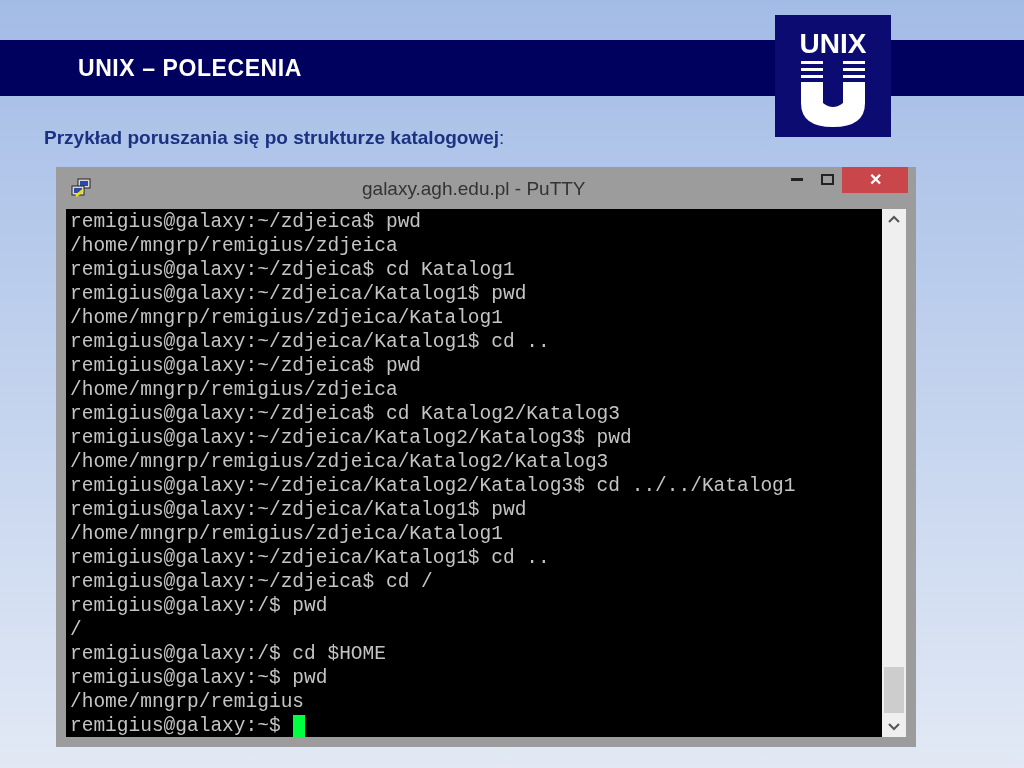 This screenshot has height=768, width=1024. I want to click on terminal-line: remigius@galaxy:~/zdjeica$ cd Katalog2/Katalog3, so click(345, 414).